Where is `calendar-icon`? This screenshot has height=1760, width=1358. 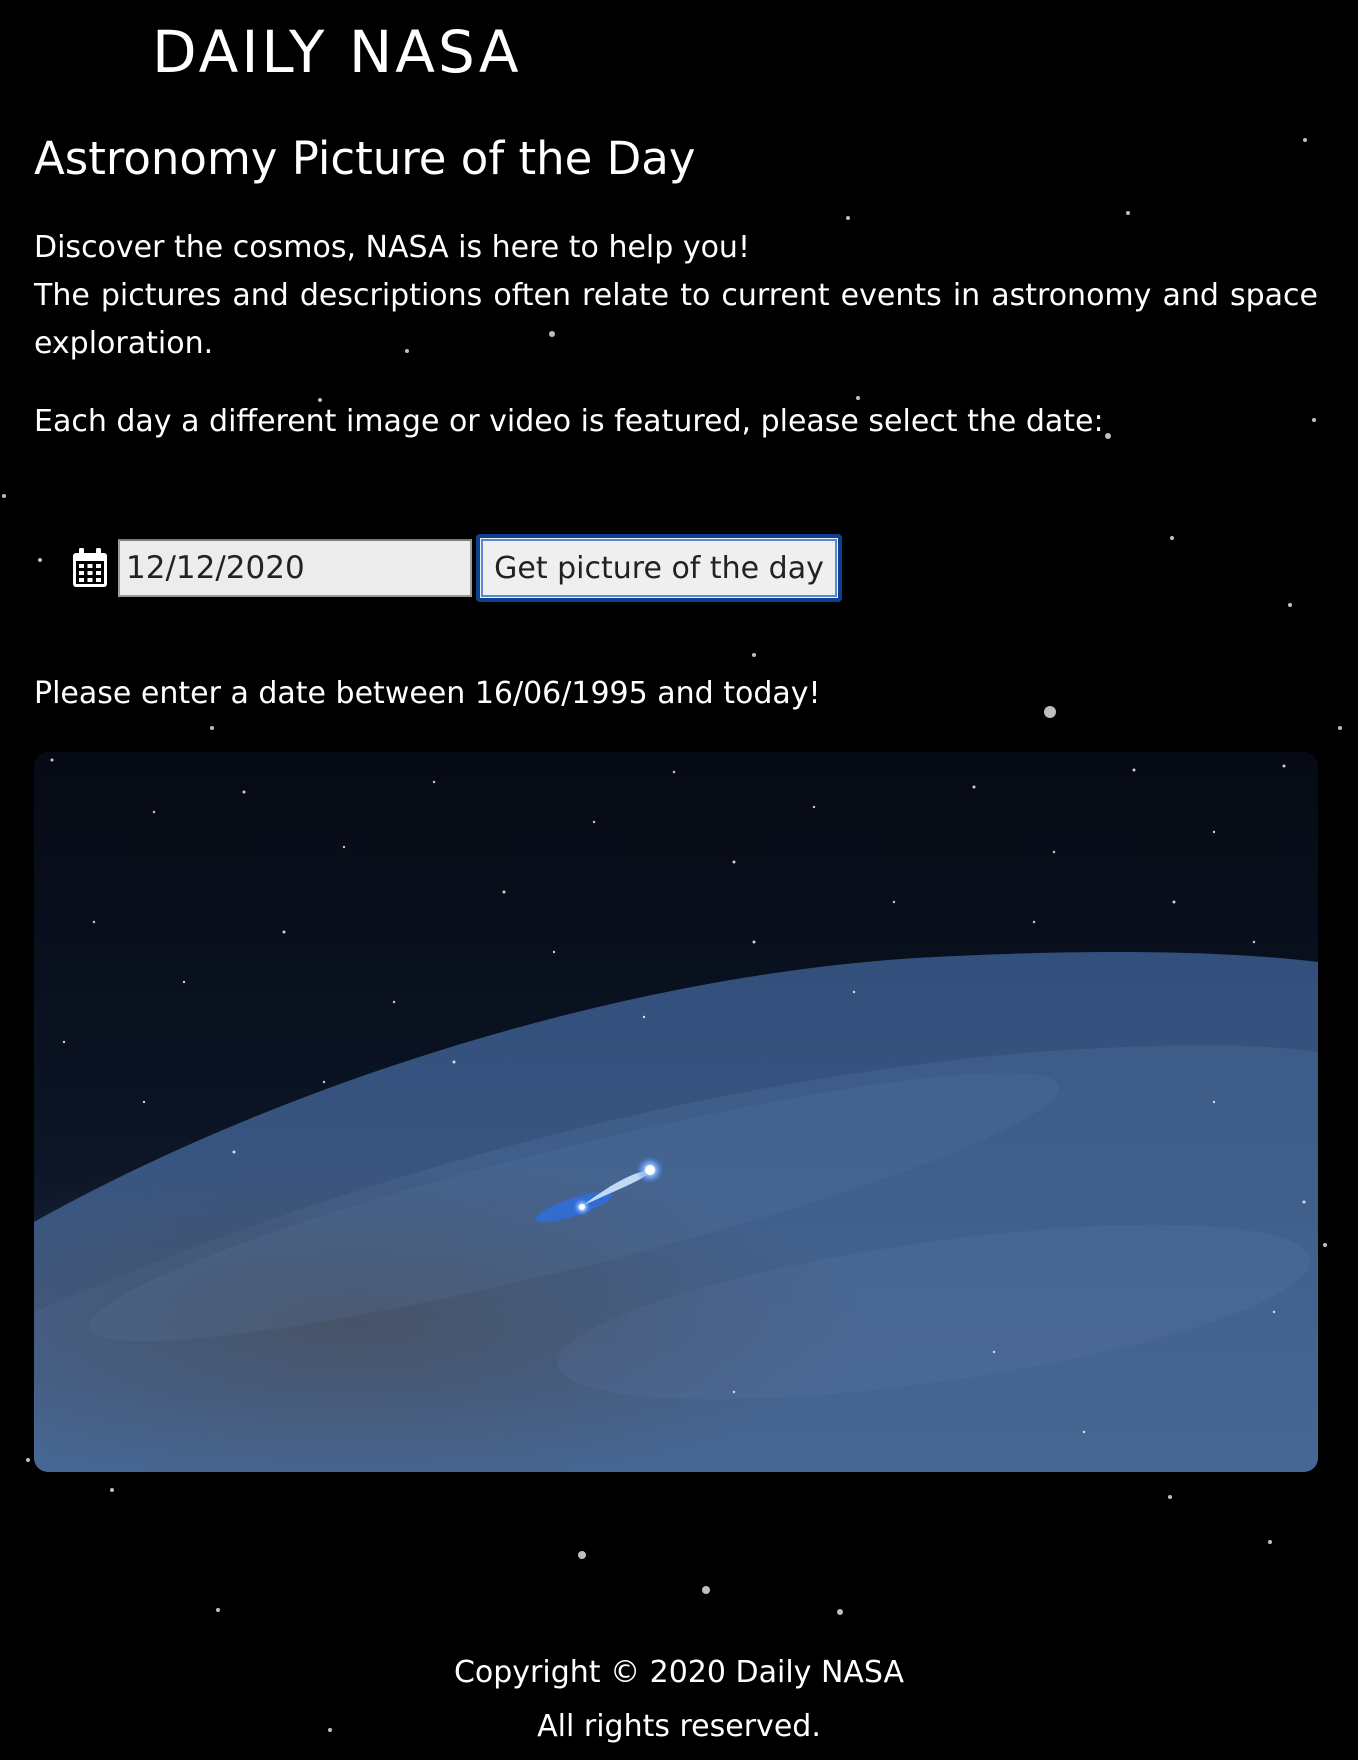 calendar-icon is located at coordinates (90, 568).